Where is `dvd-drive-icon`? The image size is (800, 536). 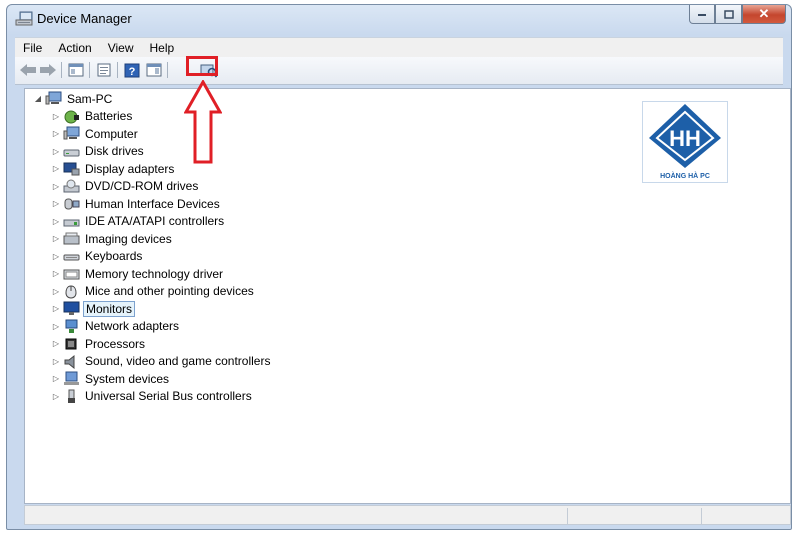
dvd-drive-icon is located at coordinates (71, 185).